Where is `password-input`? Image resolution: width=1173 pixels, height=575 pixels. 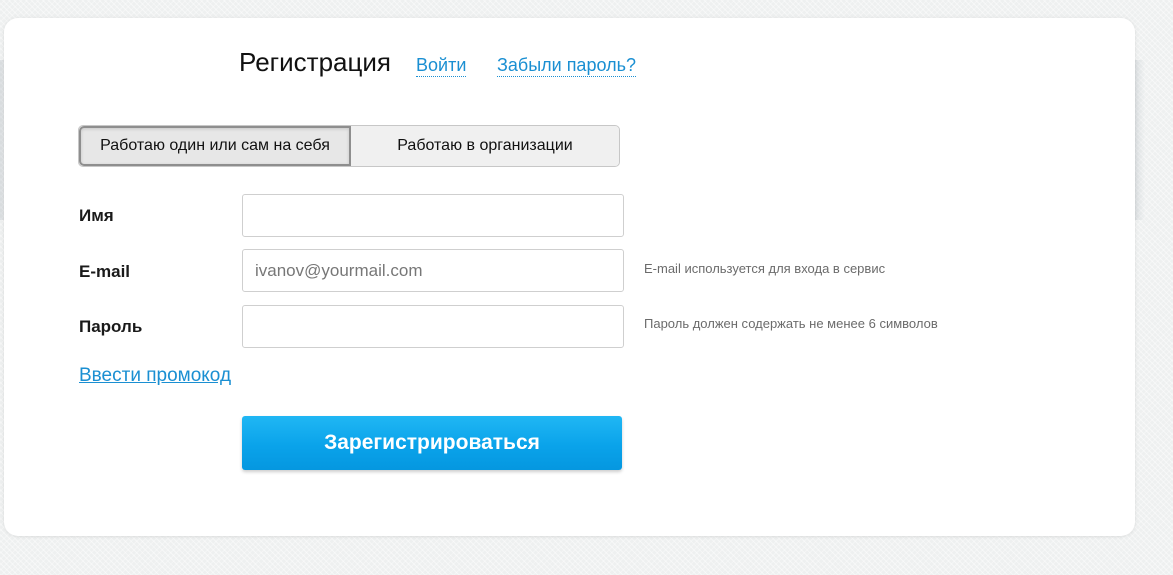 password-input is located at coordinates (433, 326).